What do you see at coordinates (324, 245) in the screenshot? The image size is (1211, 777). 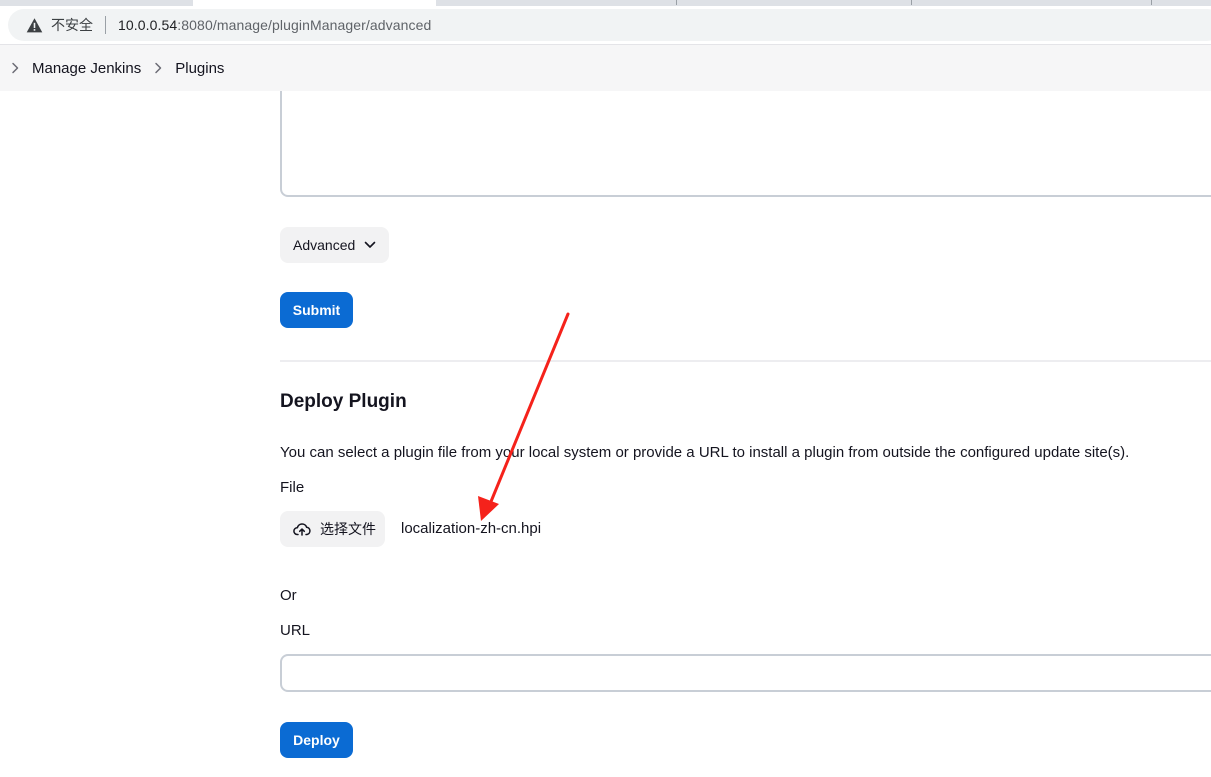 I see `advanced-button-label: Advanced` at bounding box center [324, 245].